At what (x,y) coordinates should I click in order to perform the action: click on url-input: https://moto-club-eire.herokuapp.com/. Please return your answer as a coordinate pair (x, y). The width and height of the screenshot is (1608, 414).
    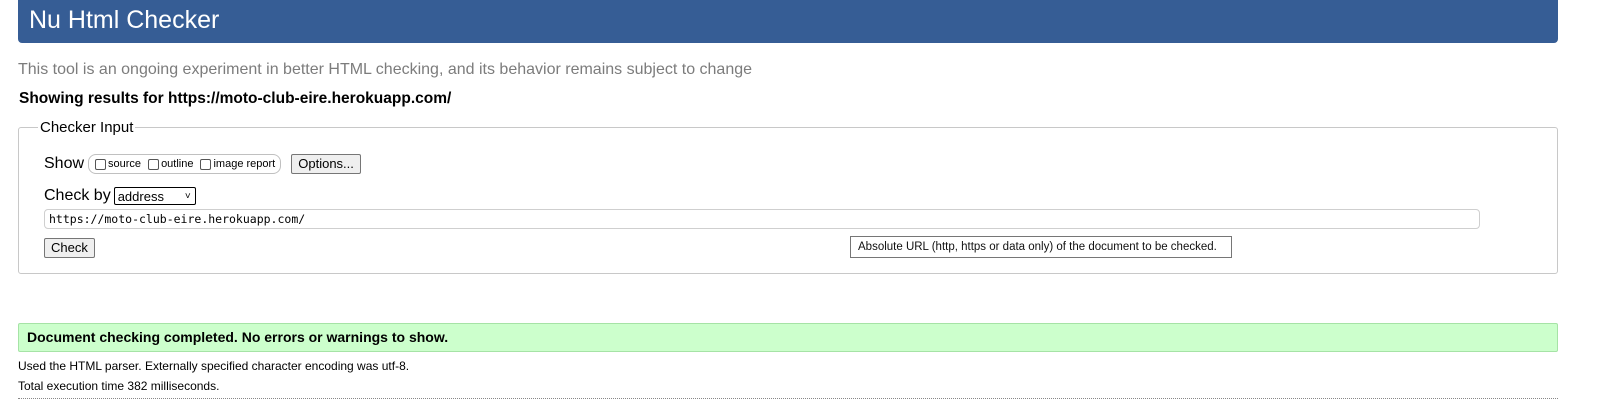
    Looking at the image, I should click on (762, 219).